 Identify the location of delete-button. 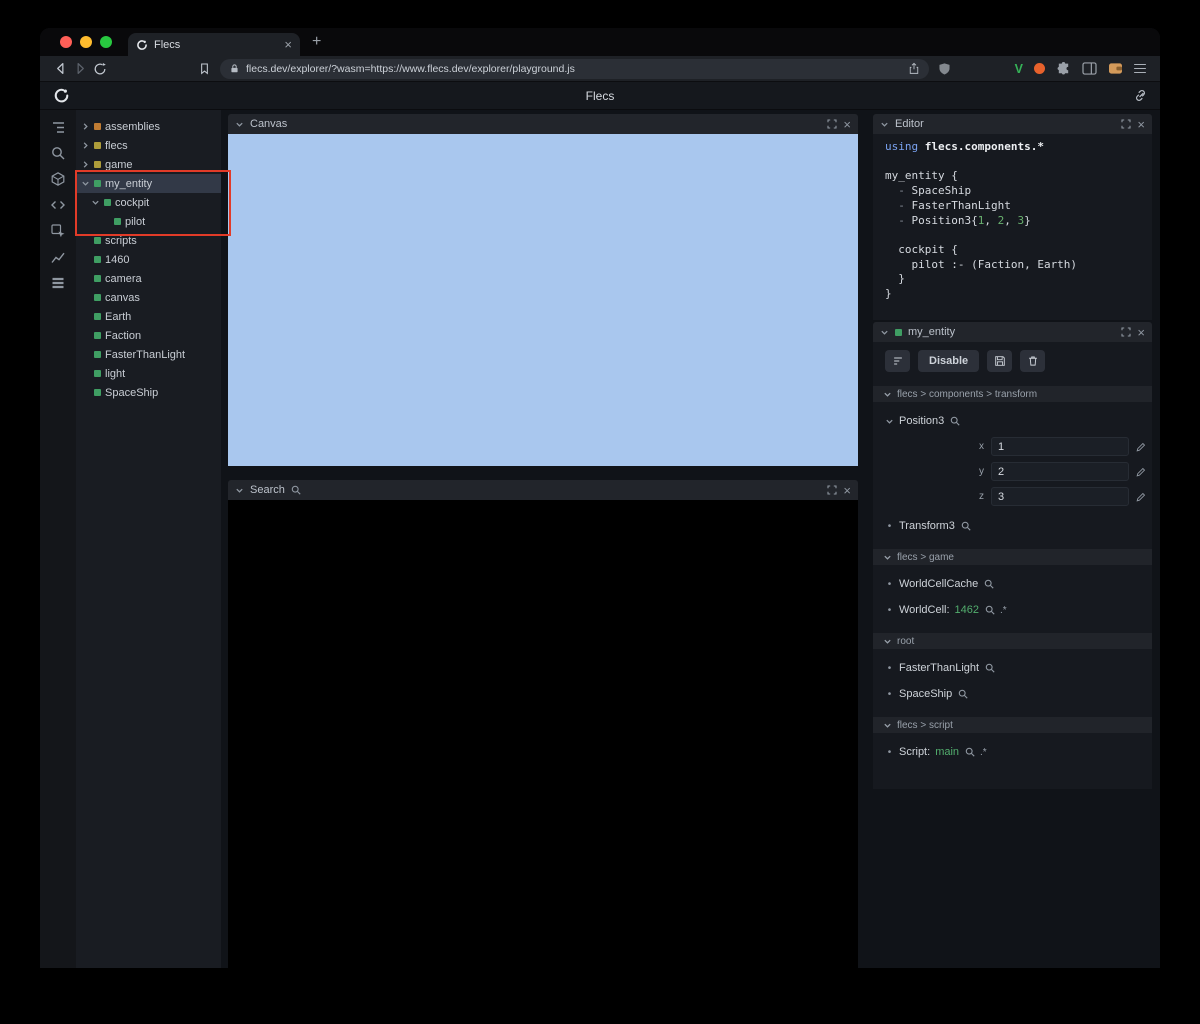
(1033, 361).